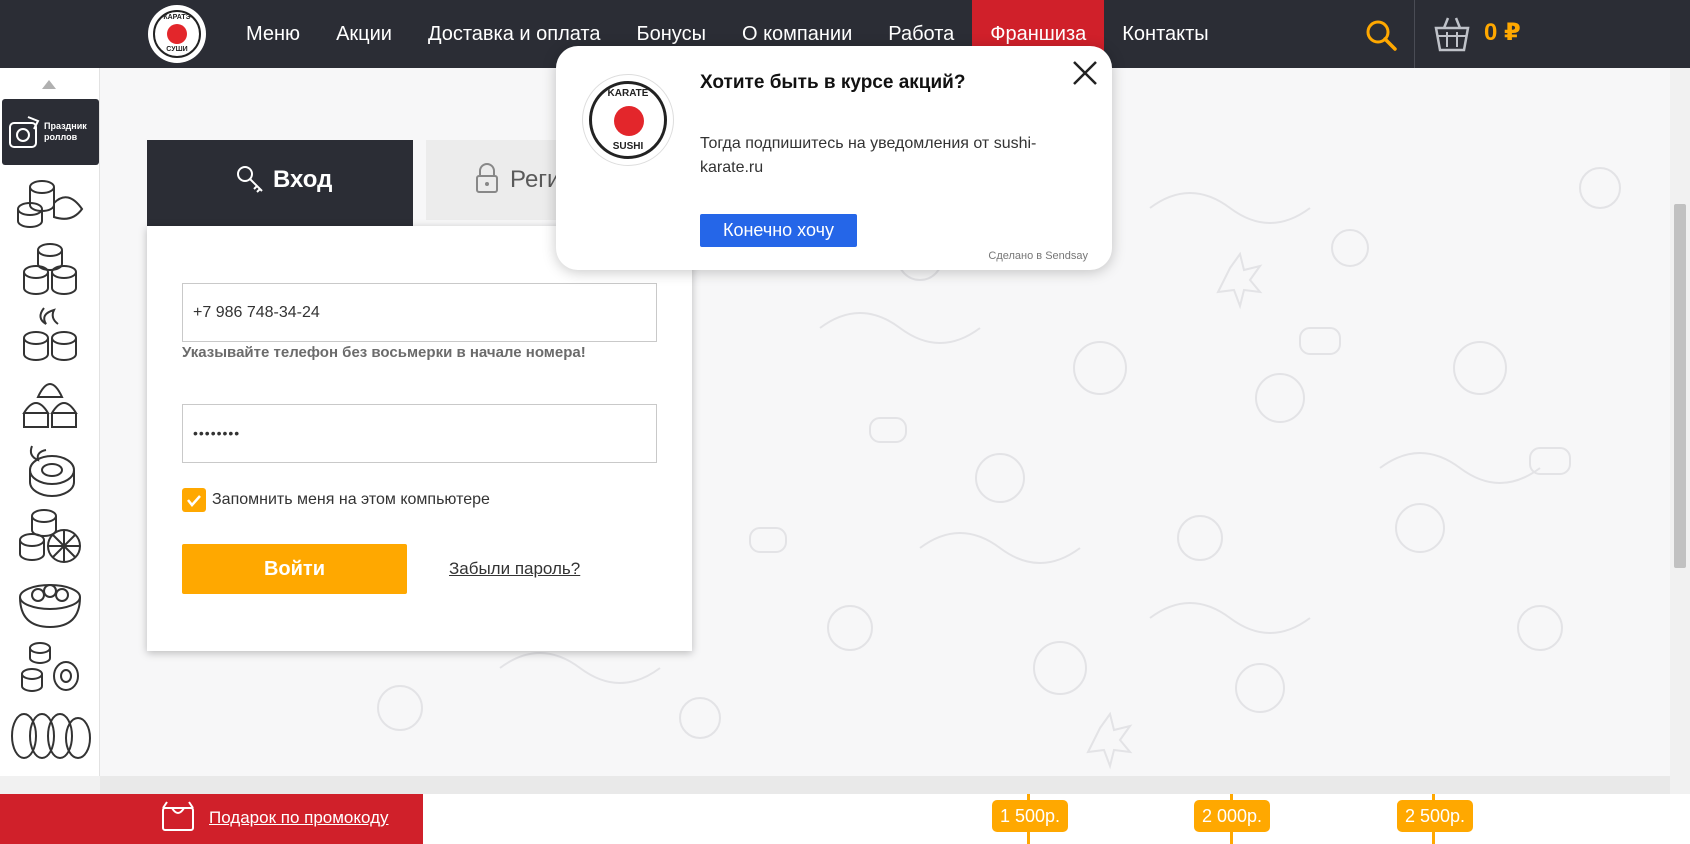  What do you see at coordinates (49, 84) in the screenshot?
I see `scroll-up-arrow-icon` at bounding box center [49, 84].